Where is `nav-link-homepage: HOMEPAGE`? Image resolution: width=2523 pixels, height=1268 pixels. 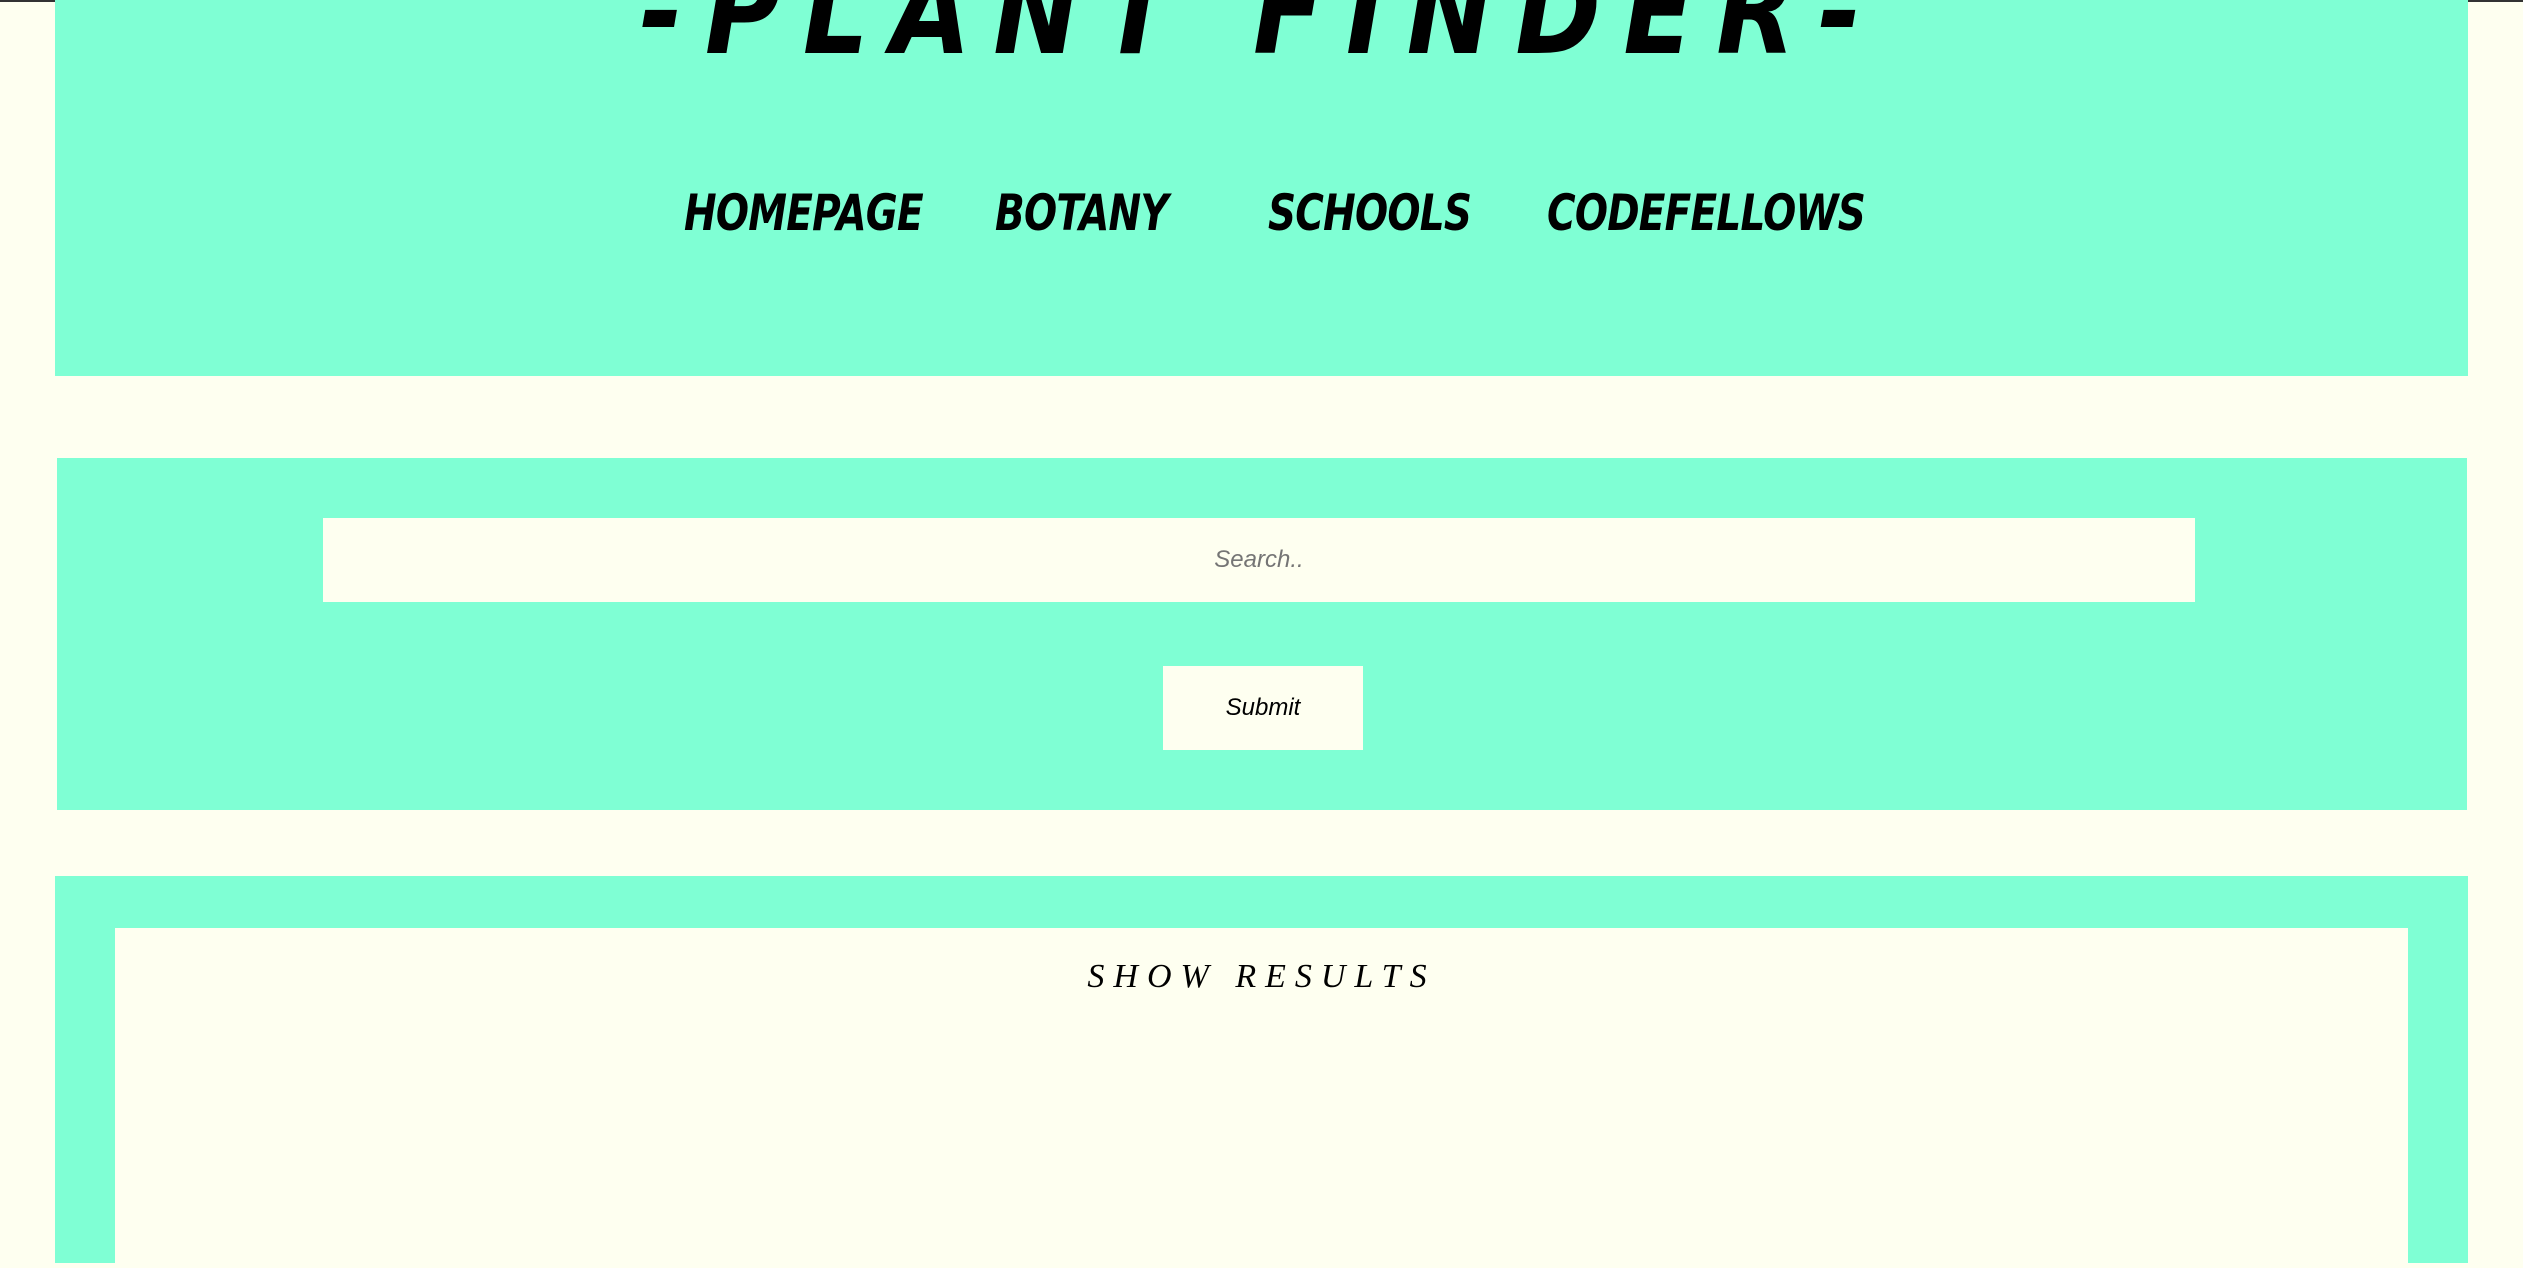 nav-link-homepage: HOMEPAGE is located at coordinates (804, 213).